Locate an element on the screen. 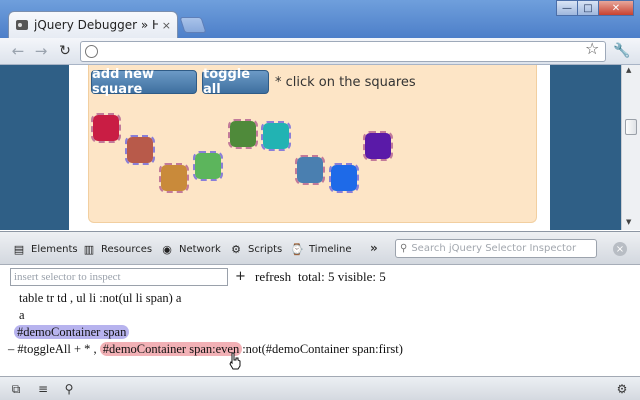 This screenshot has width=640, height=400. hand-cursor-icon is located at coordinates (235, 361).